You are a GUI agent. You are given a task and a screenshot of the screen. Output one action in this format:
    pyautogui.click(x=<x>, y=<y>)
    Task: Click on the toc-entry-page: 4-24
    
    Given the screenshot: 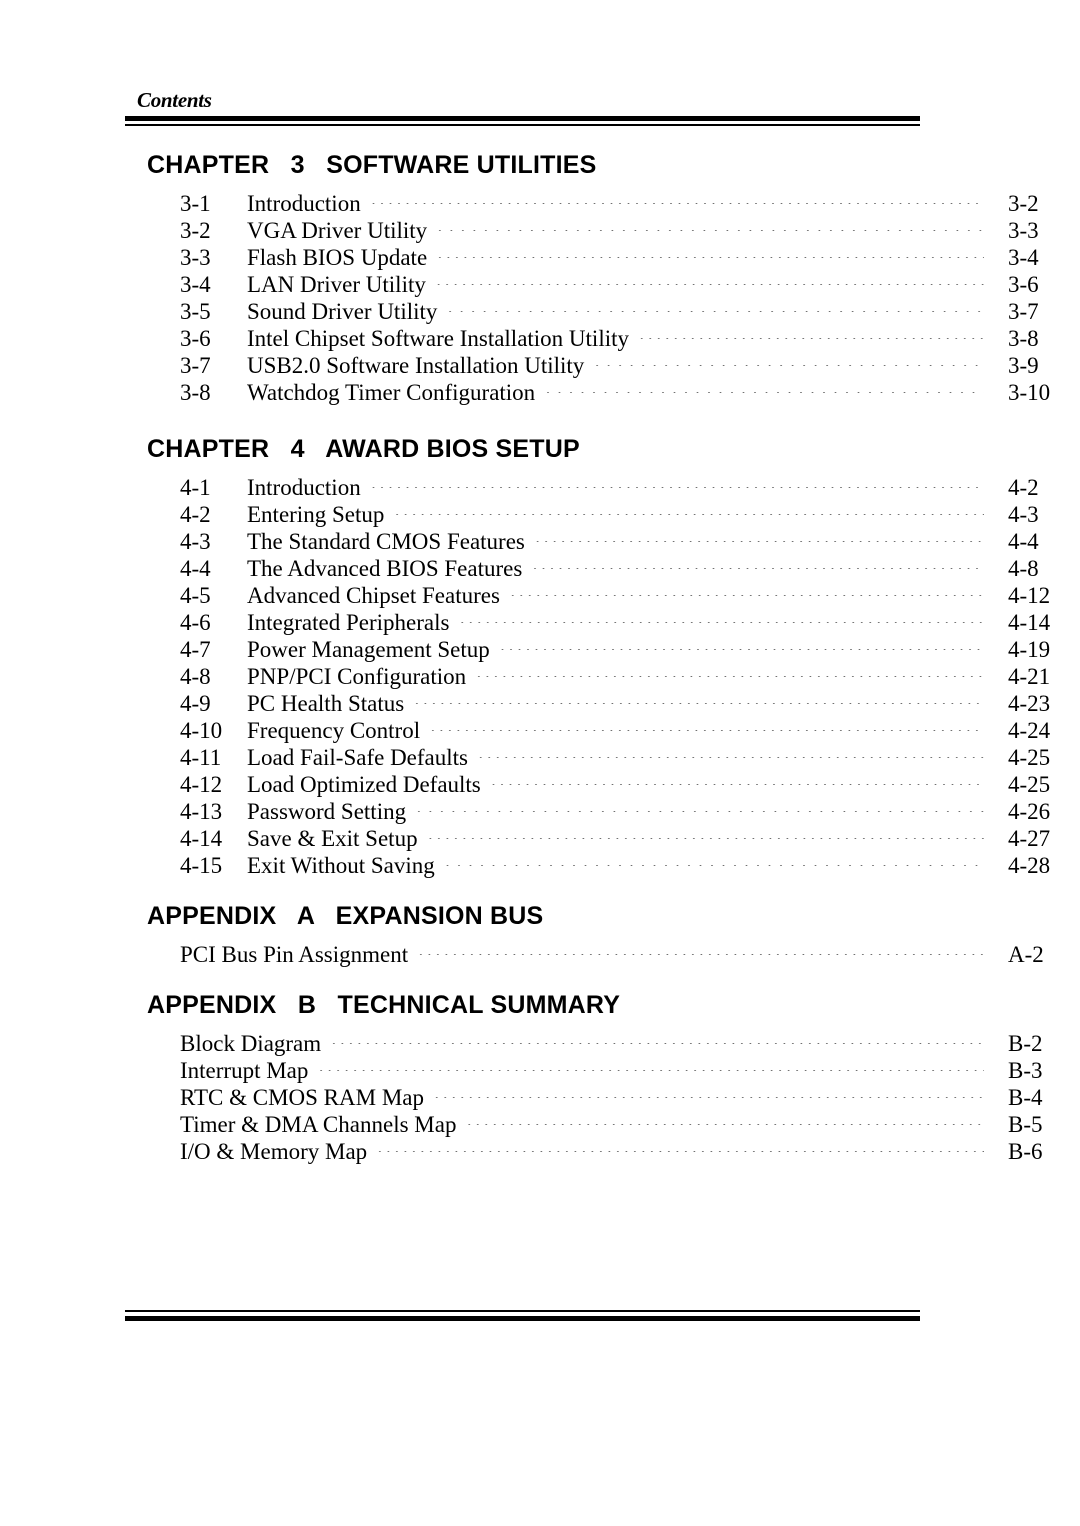 What is the action you would take?
    pyautogui.click(x=1029, y=730)
    